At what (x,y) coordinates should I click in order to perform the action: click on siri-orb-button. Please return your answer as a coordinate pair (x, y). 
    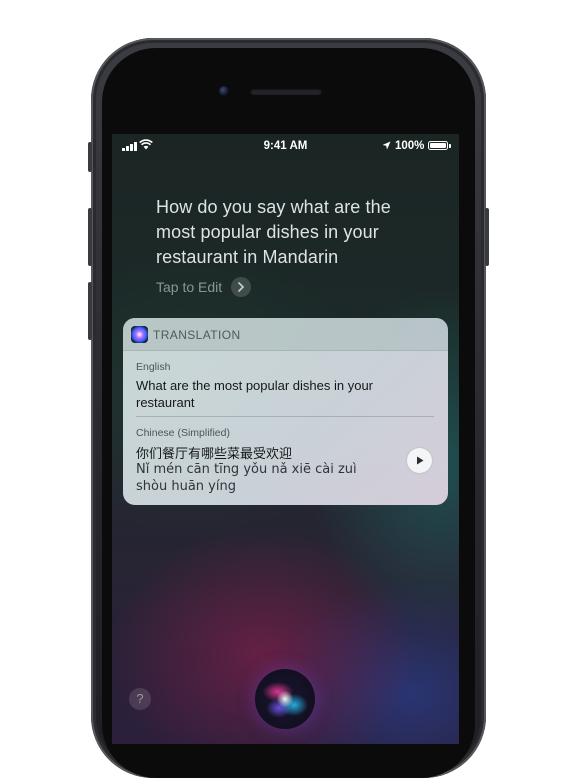
    Looking at the image, I should click on (285, 699).